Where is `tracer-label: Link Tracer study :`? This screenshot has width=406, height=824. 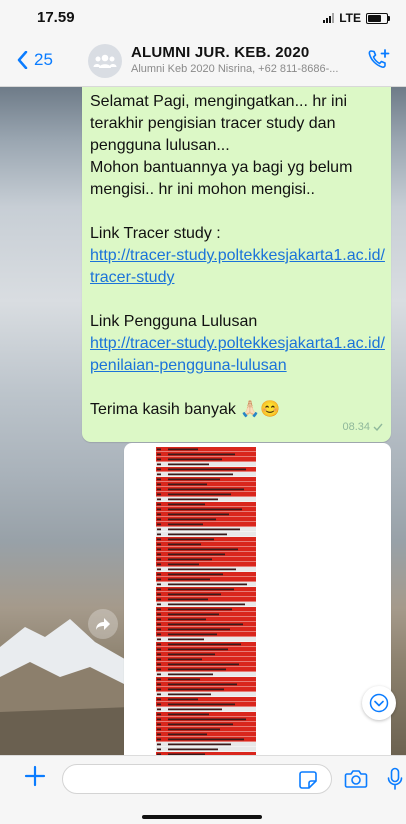 tracer-label: Link Tracer study : is located at coordinates (155, 233).